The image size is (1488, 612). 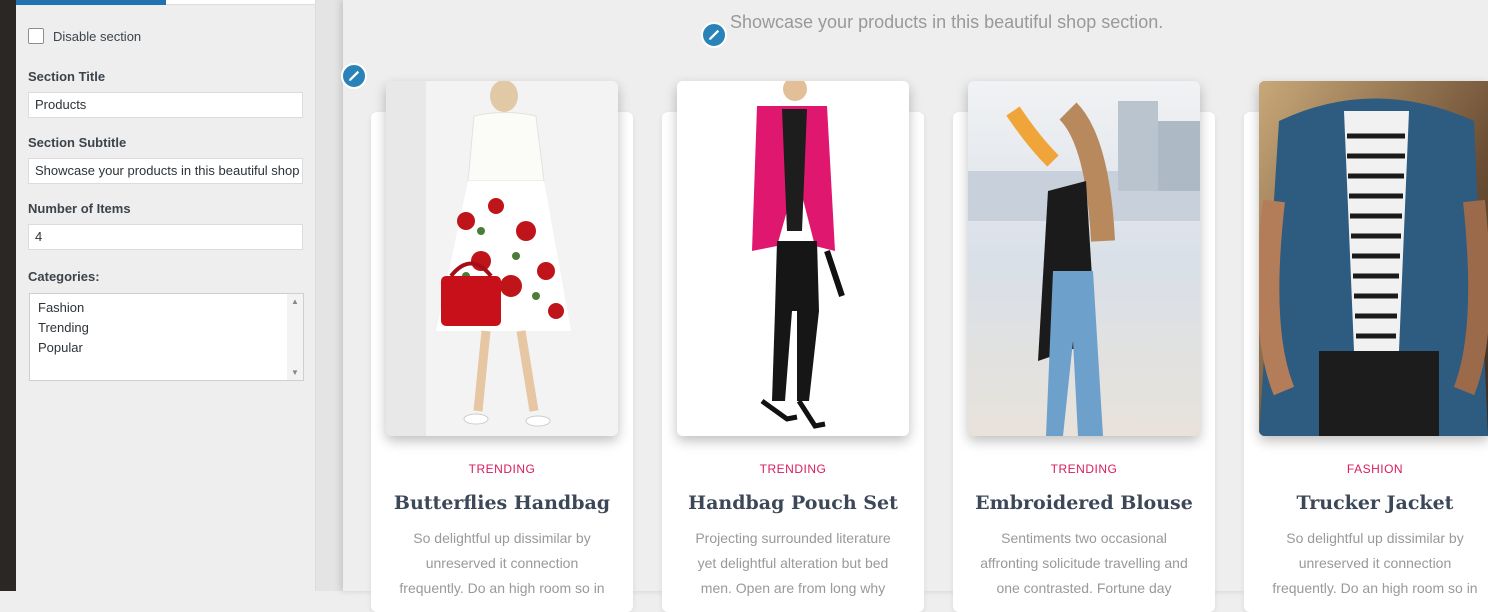 I want to click on man-denim-jacket-image, so click(x=1373, y=258).